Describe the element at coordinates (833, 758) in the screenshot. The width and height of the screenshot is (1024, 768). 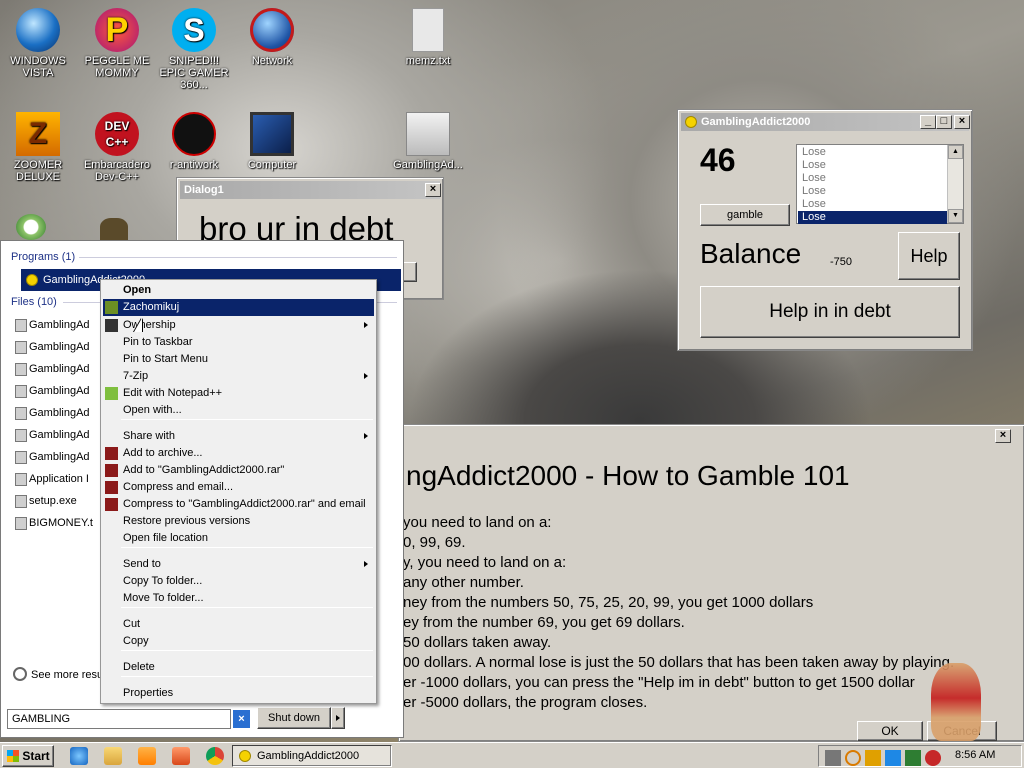
I see `tray-app-icon` at that location.